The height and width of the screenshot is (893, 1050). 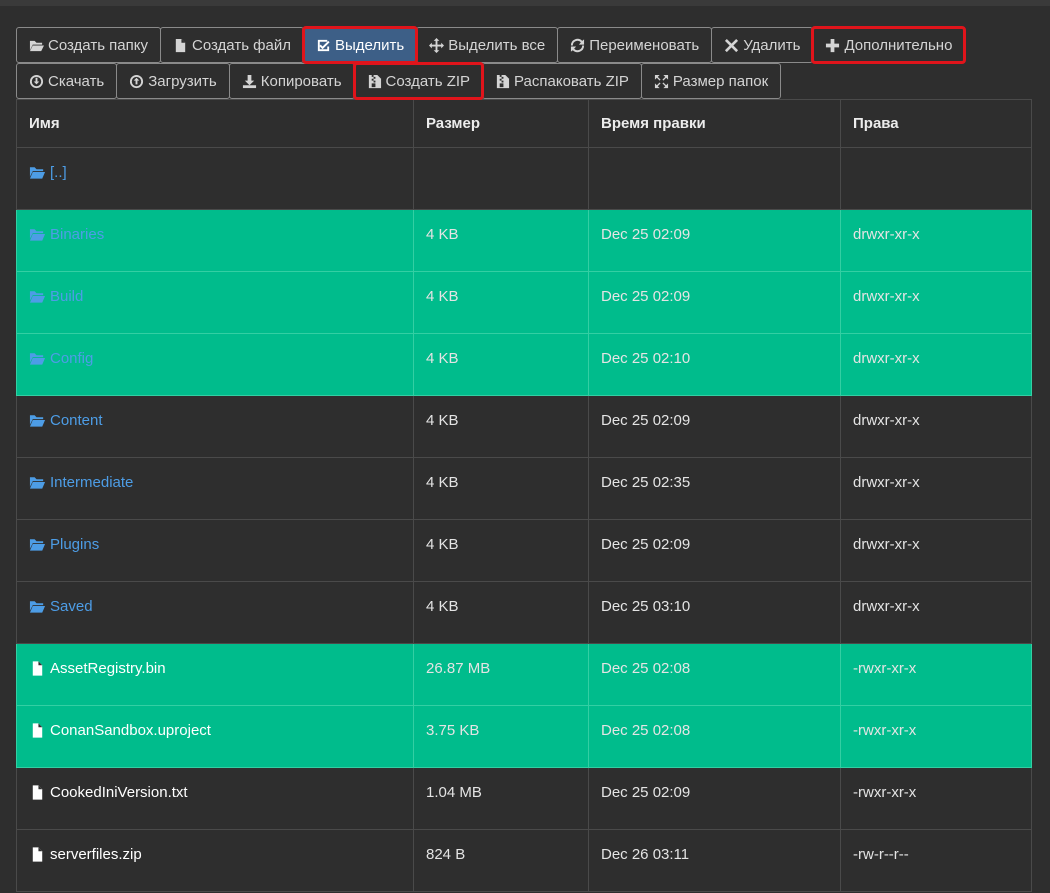 What do you see at coordinates (644, 45) in the screenshot?
I see `button-label: Переименовать` at bounding box center [644, 45].